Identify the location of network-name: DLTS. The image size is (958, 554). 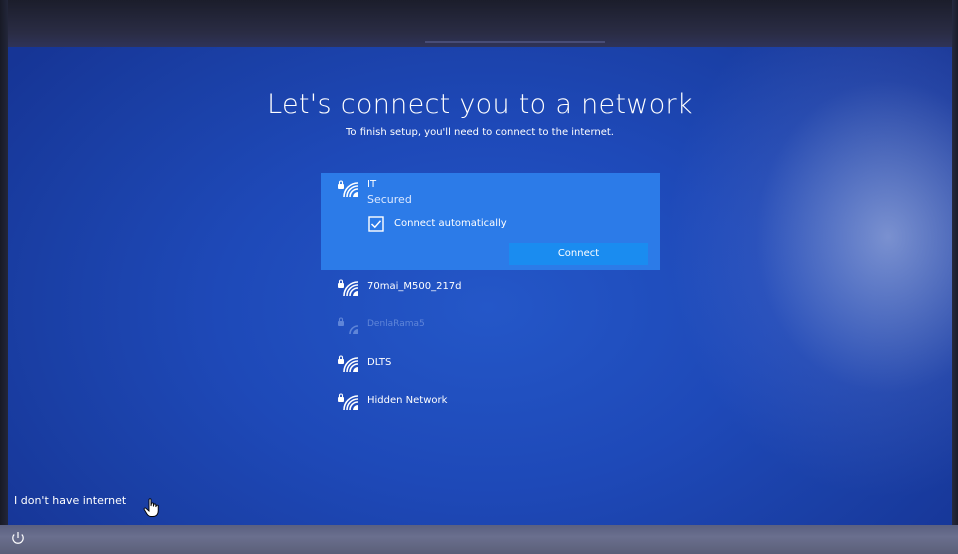
(379, 362).